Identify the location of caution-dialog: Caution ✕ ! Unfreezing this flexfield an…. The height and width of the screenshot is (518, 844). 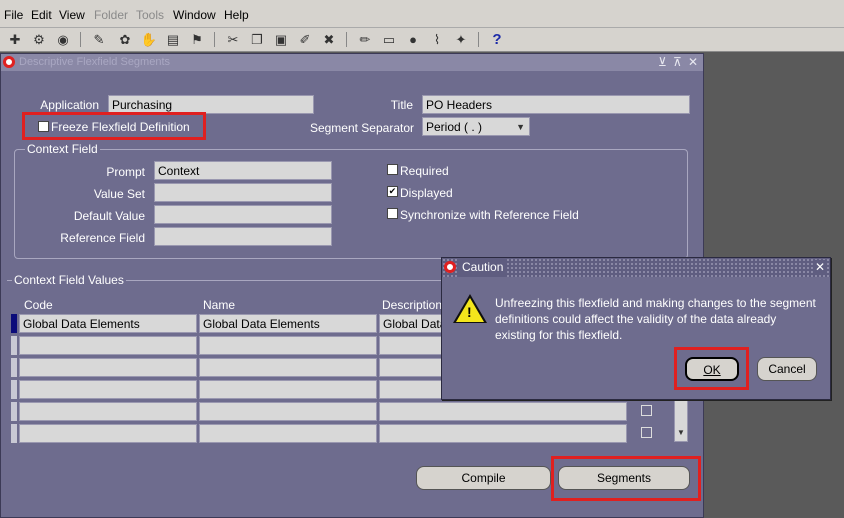
(636, 328).